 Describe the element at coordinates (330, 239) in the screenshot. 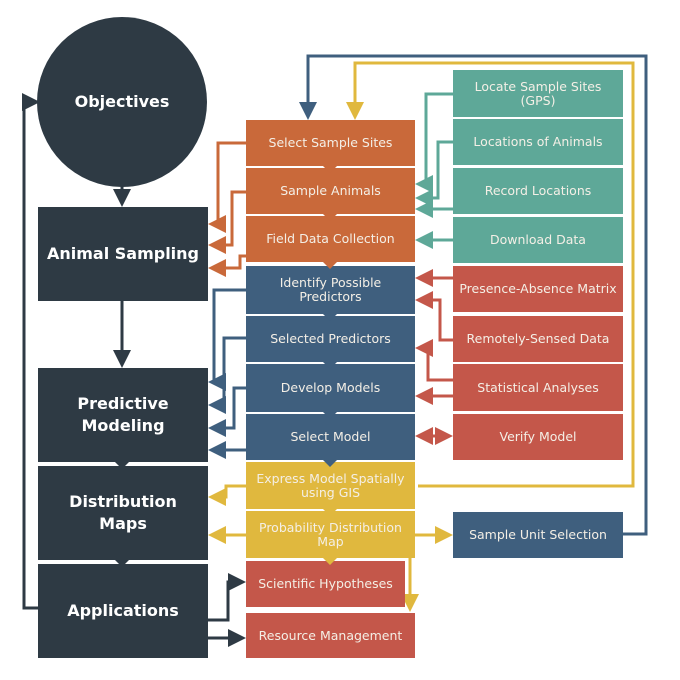

I see `step-field-data-collection: Field Data Collection` at that location.